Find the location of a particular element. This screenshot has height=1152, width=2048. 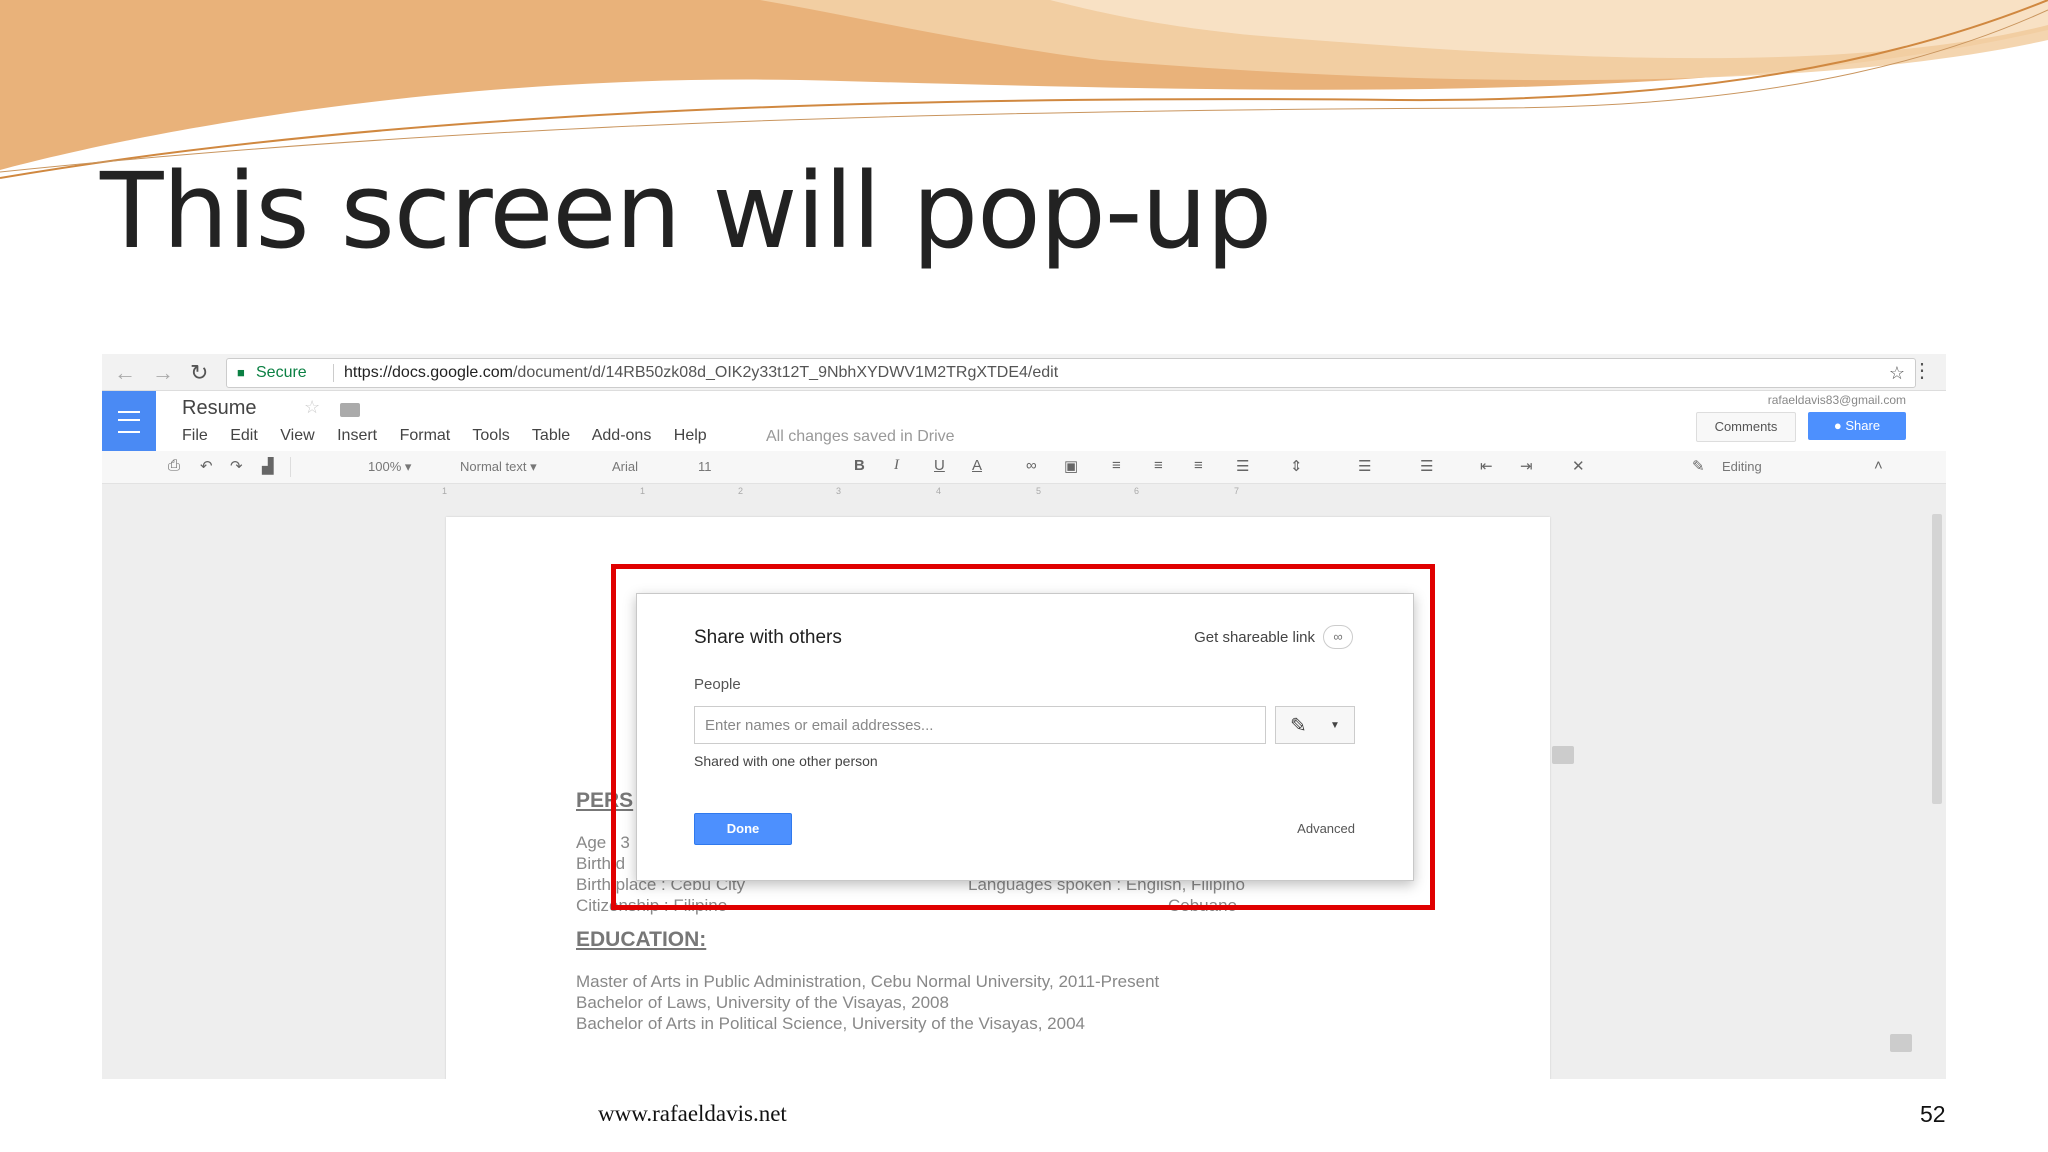

menu-file: File is located at coordinates (195, 435).